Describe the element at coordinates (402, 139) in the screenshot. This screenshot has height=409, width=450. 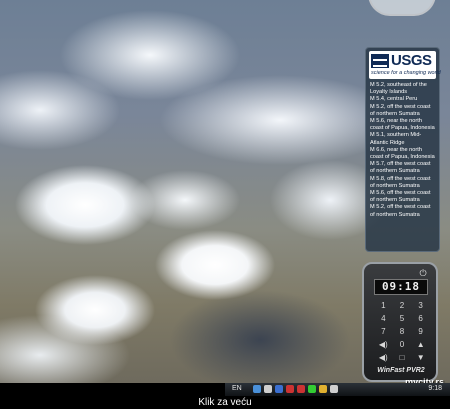
I see `quake-item: M 5.1, southern Mid-Atlantic Ridge` at that location.